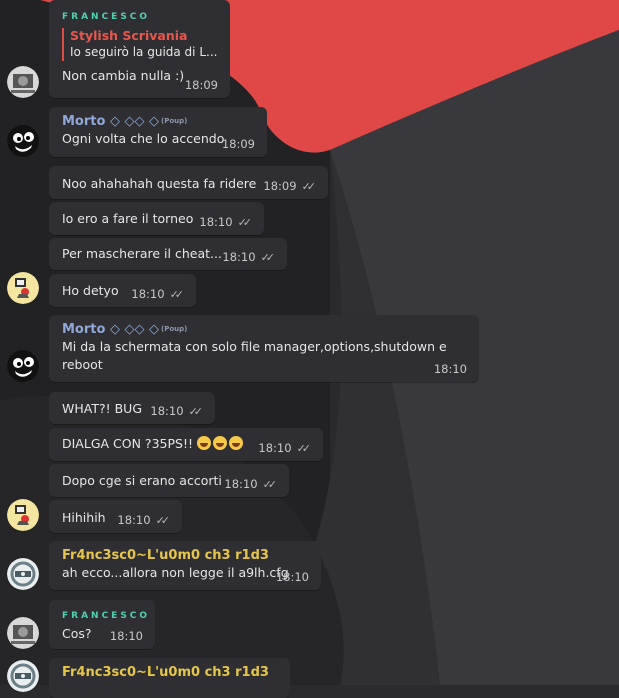 The image size is (619, 698). What do you see at coordinates (127, 443) in the screenshot?
I see `message-text: DIALGA CON ?35PS!!` at bounding box center [127, 443].